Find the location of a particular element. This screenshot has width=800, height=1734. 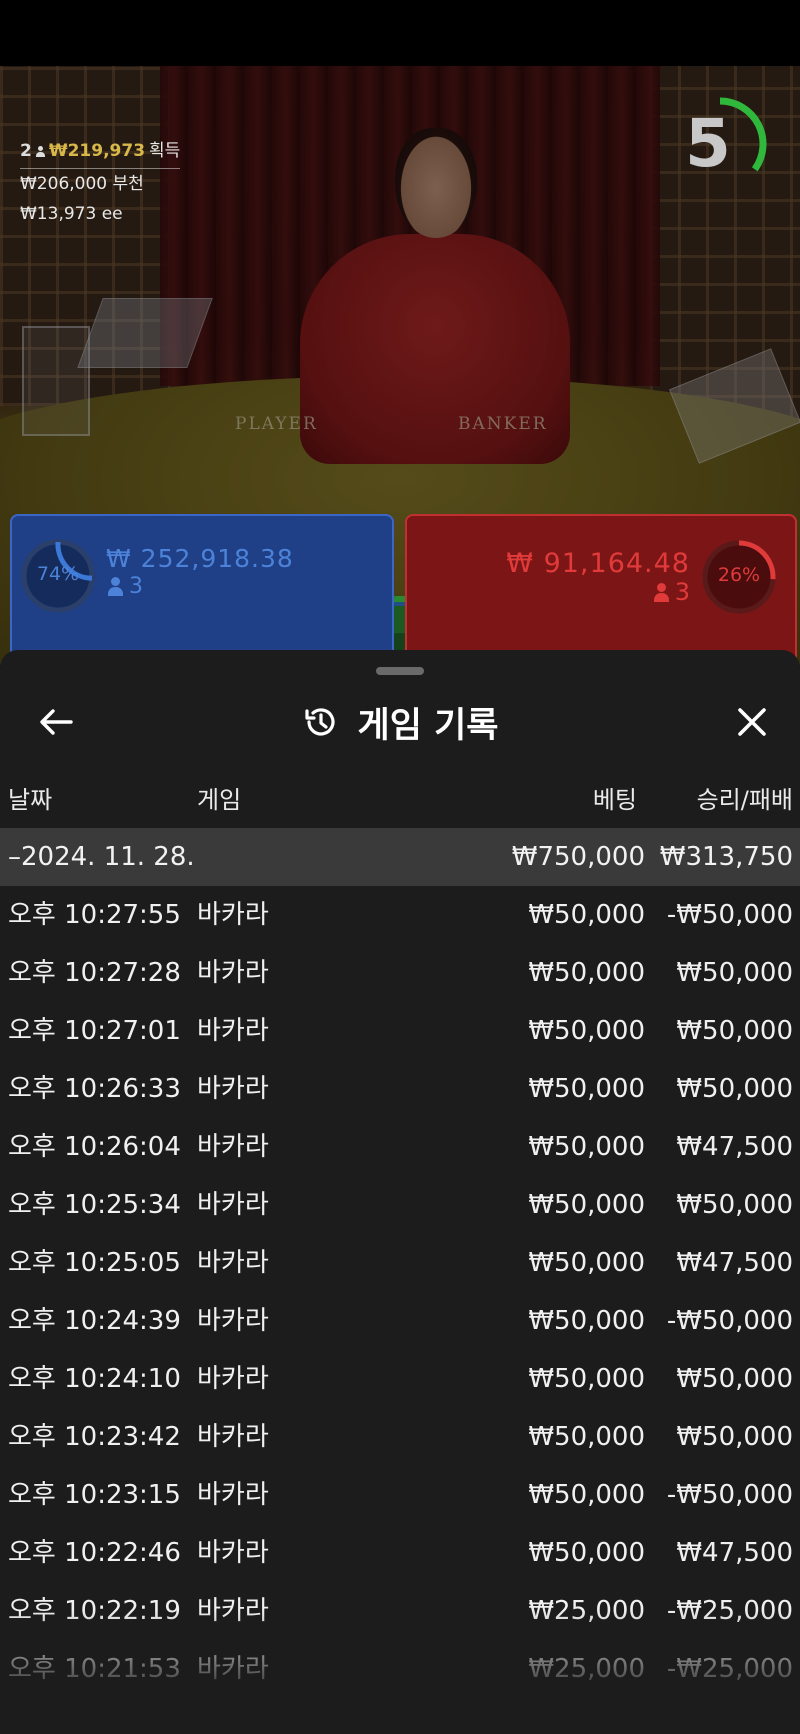

column-header-bet: 베팅 is located at coordinates (614, 800).